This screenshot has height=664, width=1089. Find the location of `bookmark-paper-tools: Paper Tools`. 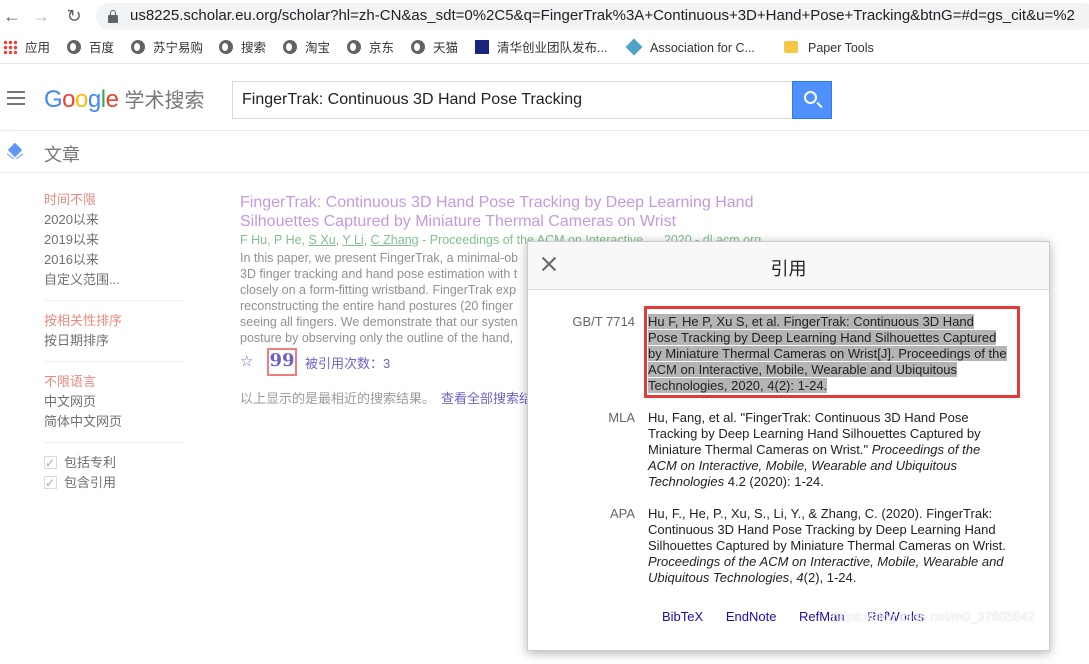

bookmark-paper-tools: Paper Tools is located at coordinates (829, 49).